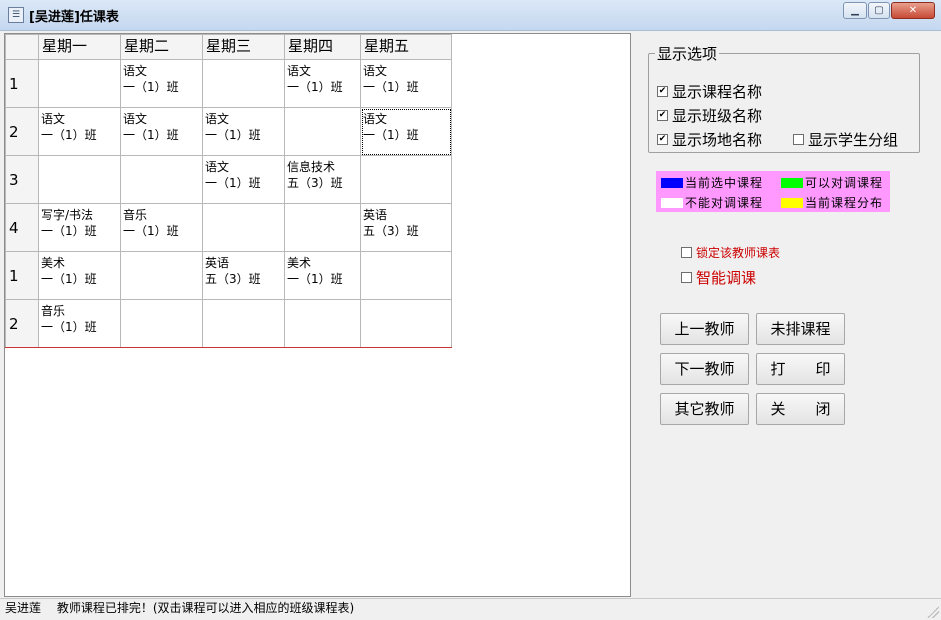  What do you see at coordinates (16, 15) in the screenshot?
I see `app-icon: ☰` at bounding box center [16, 15].